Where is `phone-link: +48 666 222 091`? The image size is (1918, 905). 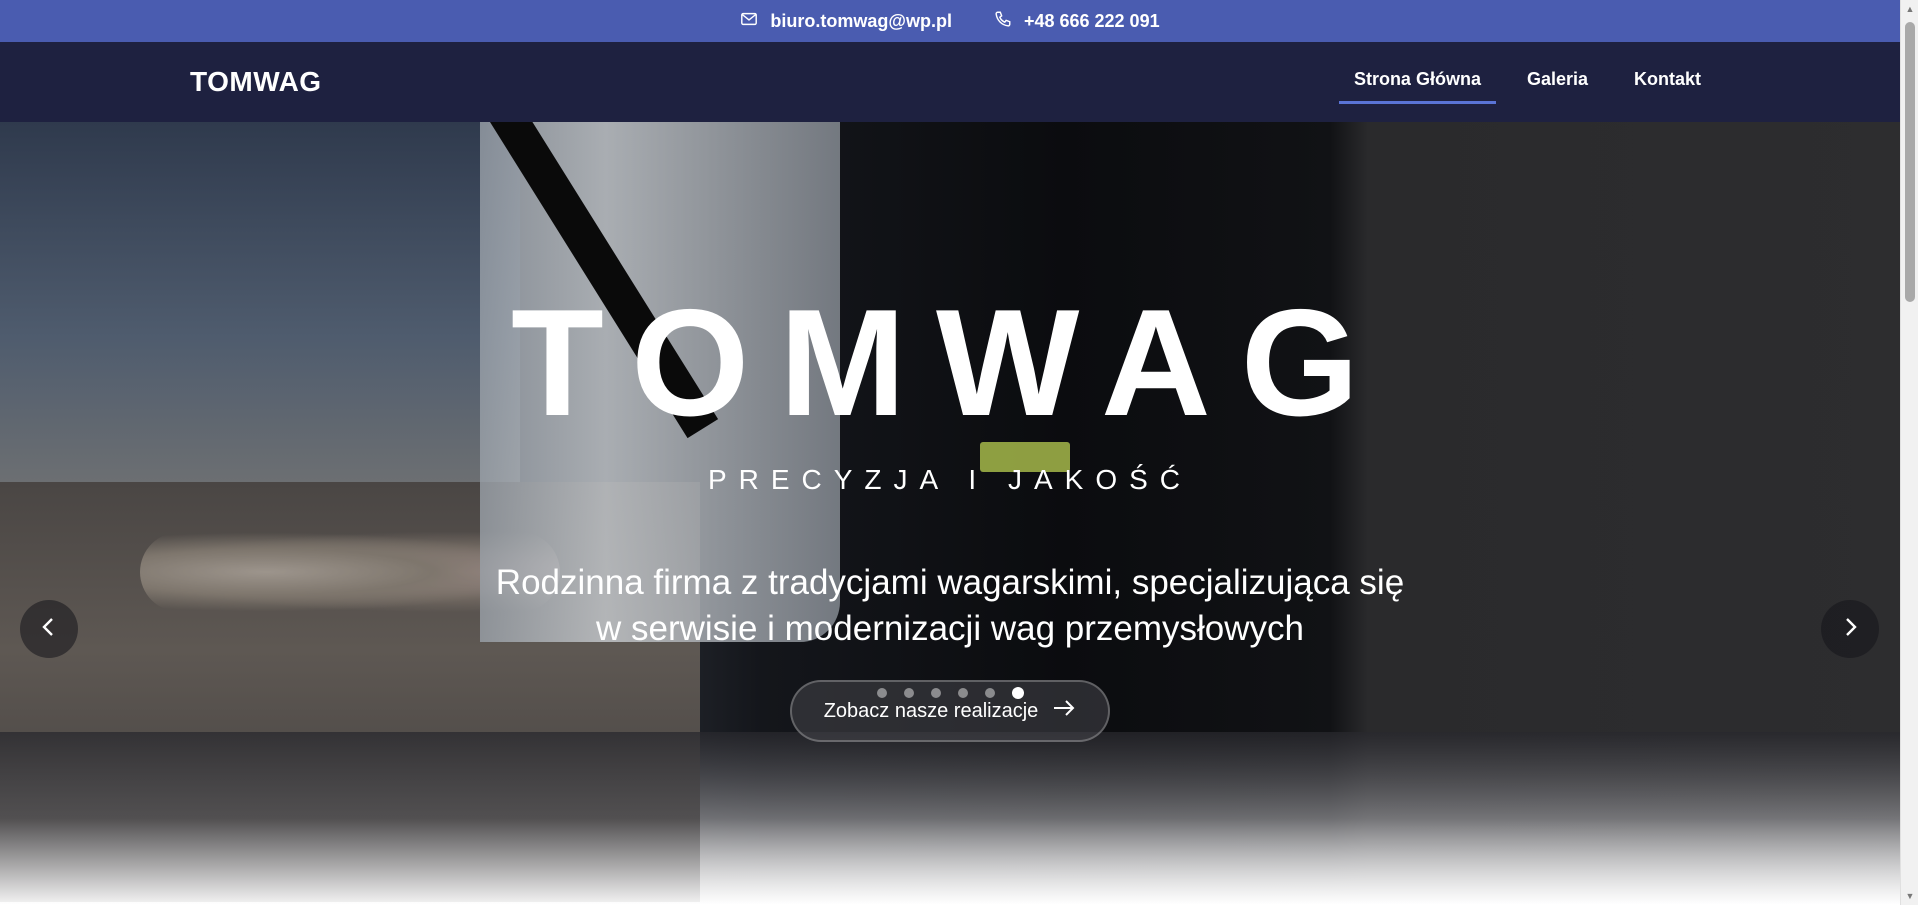
phone-link: +48 666 222 091 is located at coordinates (1077, 21).